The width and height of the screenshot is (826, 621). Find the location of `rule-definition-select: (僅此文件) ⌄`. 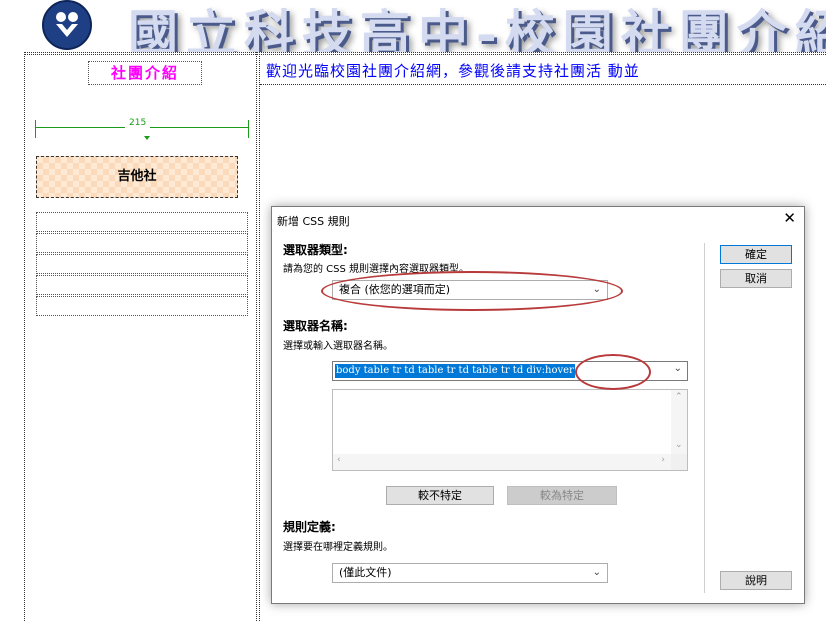

rule-definition-select: (僅此文件) ⌄ is located at coordinates (470, 573).